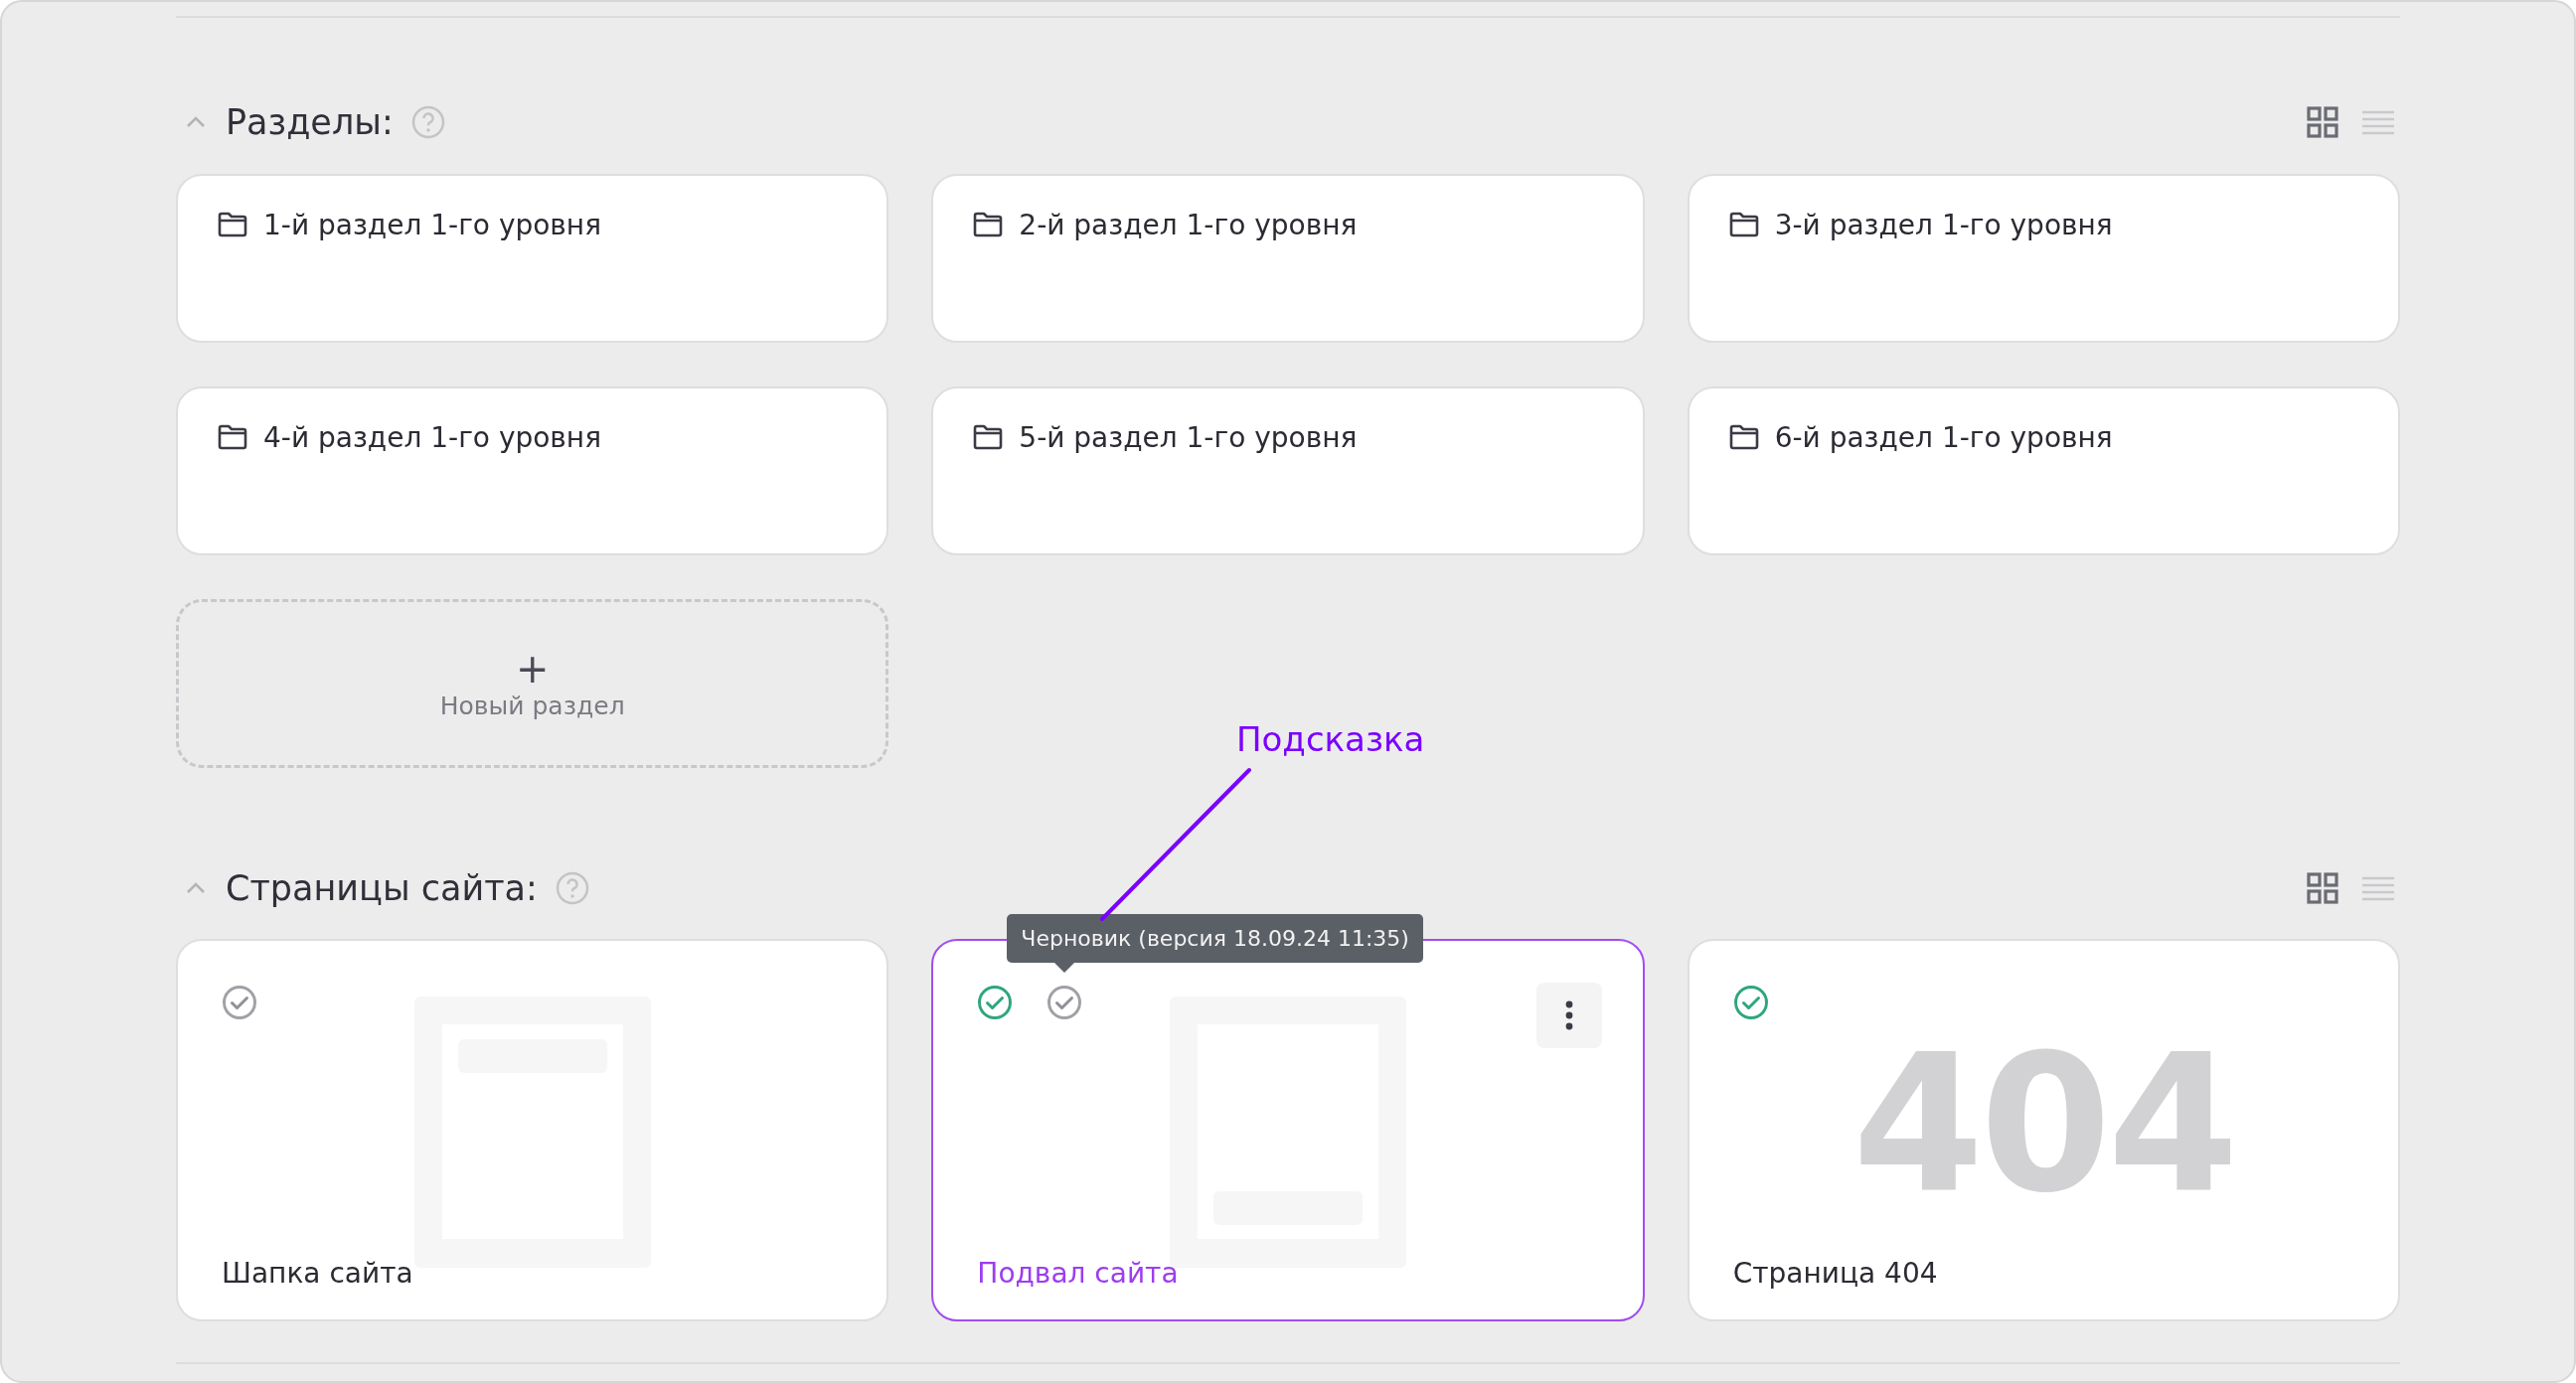  What do you see at coordinates (310, 122) in the screenshot?
I see `section-title: Разделы:` at bounding box center [310, 122].